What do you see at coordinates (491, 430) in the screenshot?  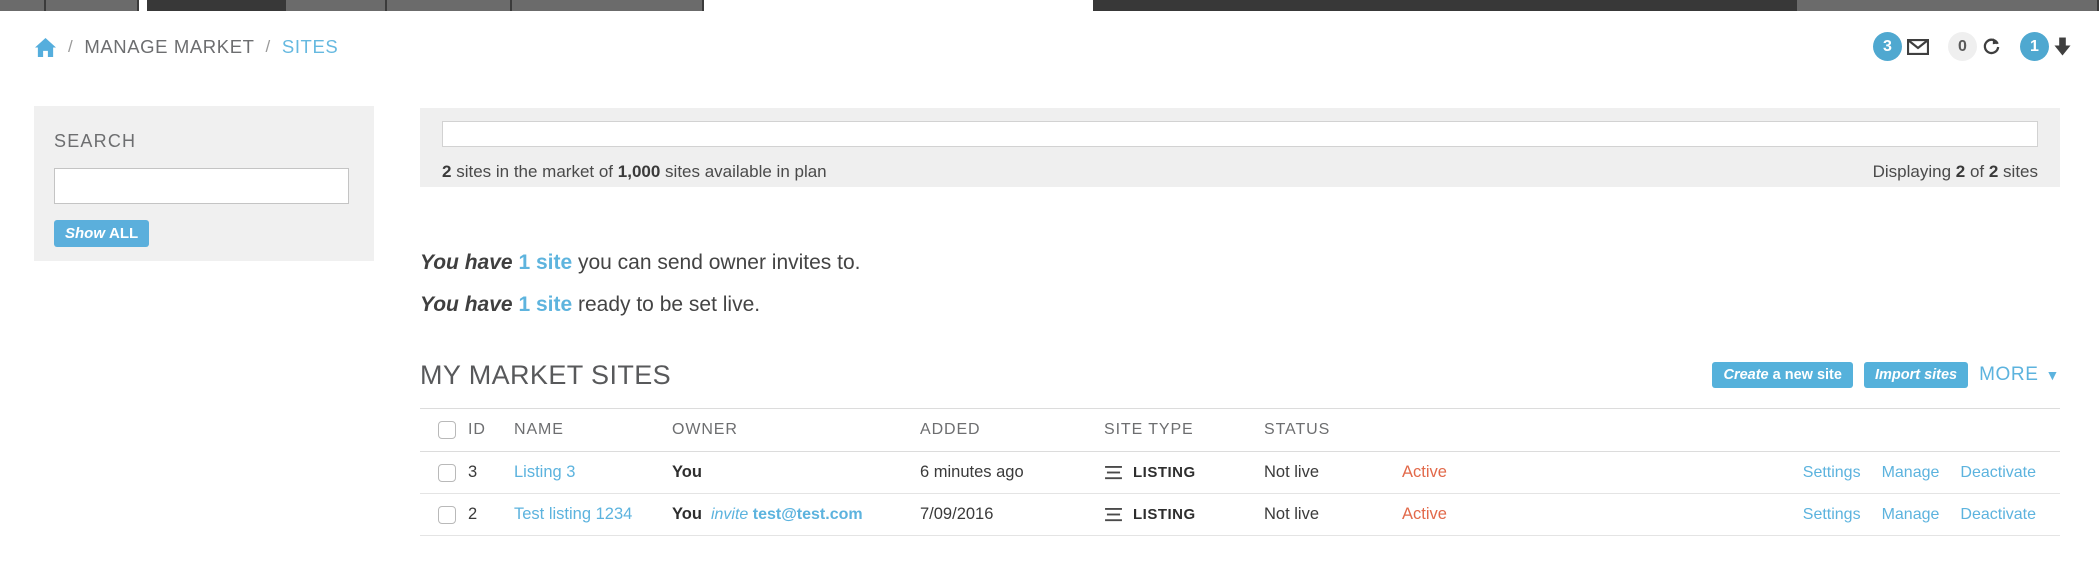 I see `header-id: ID` at bounding box center [491, 430].